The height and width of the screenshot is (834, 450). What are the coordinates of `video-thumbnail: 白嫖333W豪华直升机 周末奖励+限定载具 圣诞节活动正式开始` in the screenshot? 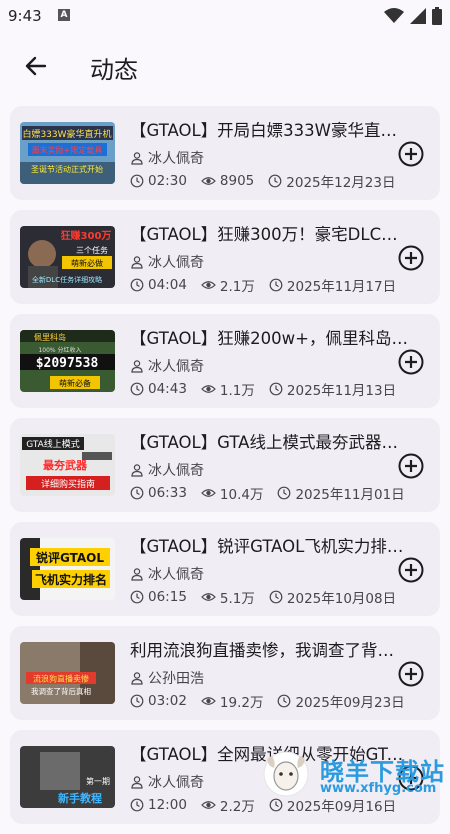 It's located at (67, 153).